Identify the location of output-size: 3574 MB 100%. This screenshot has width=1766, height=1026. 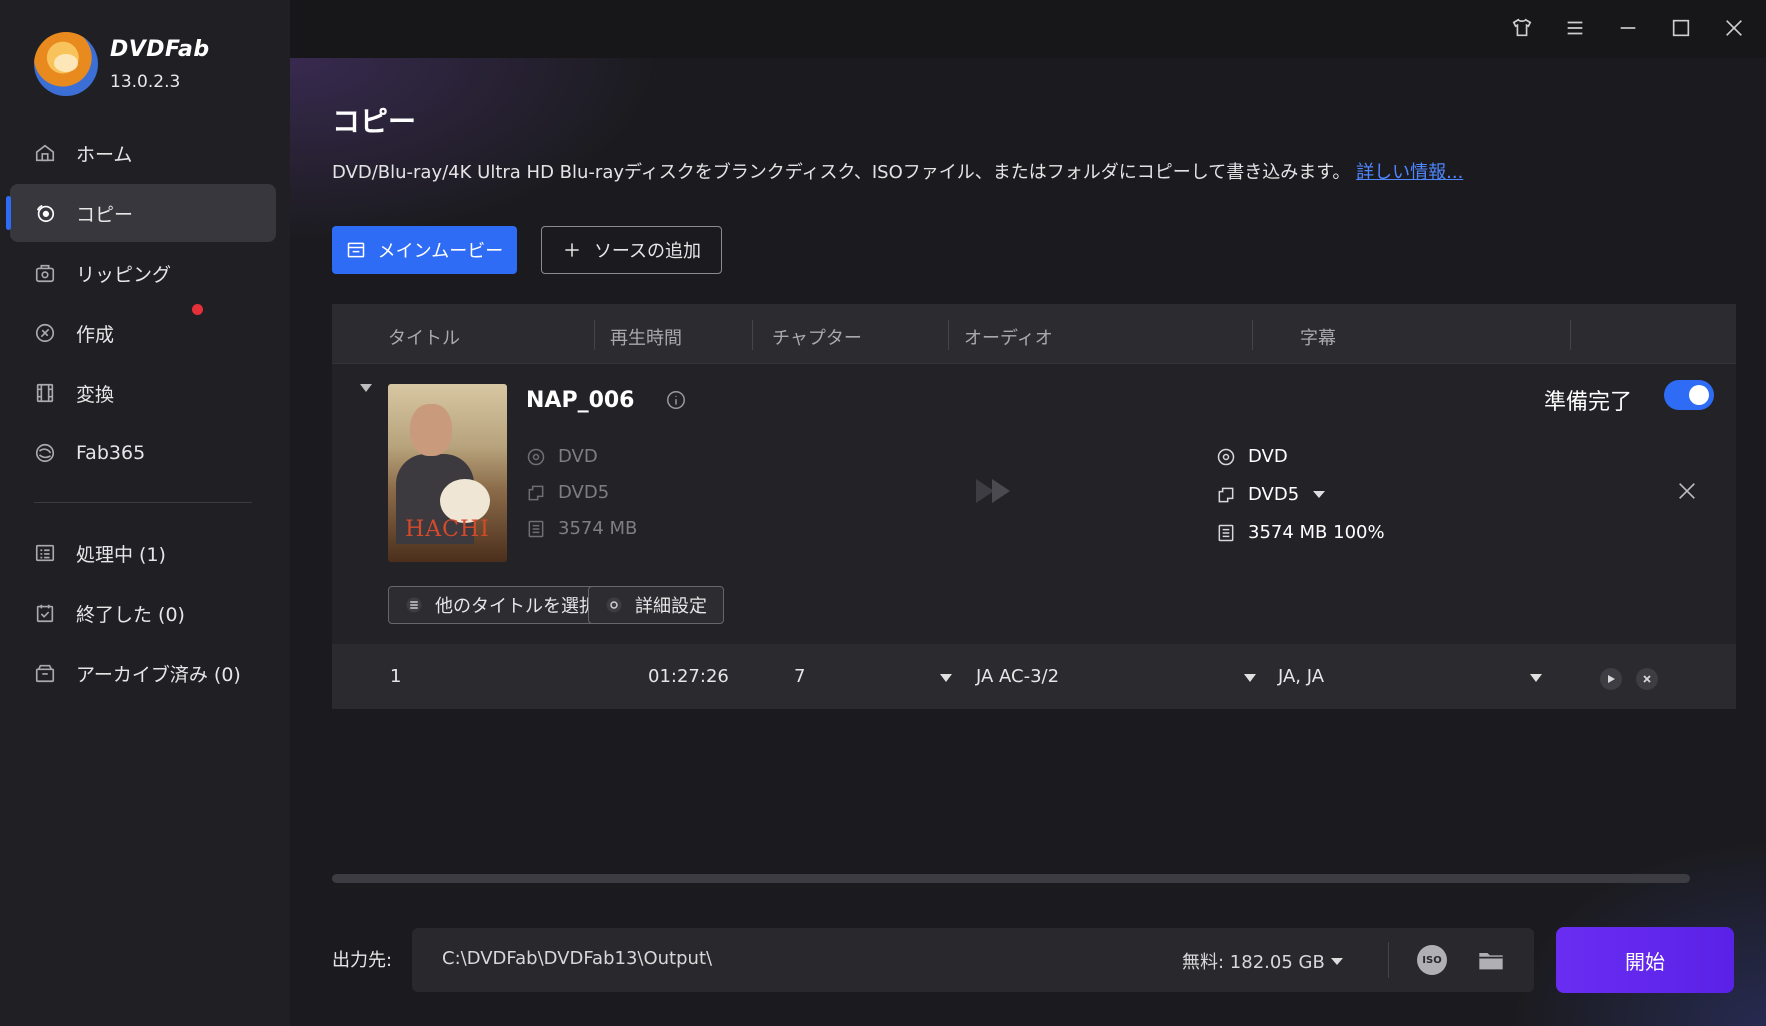
(1300, 532).